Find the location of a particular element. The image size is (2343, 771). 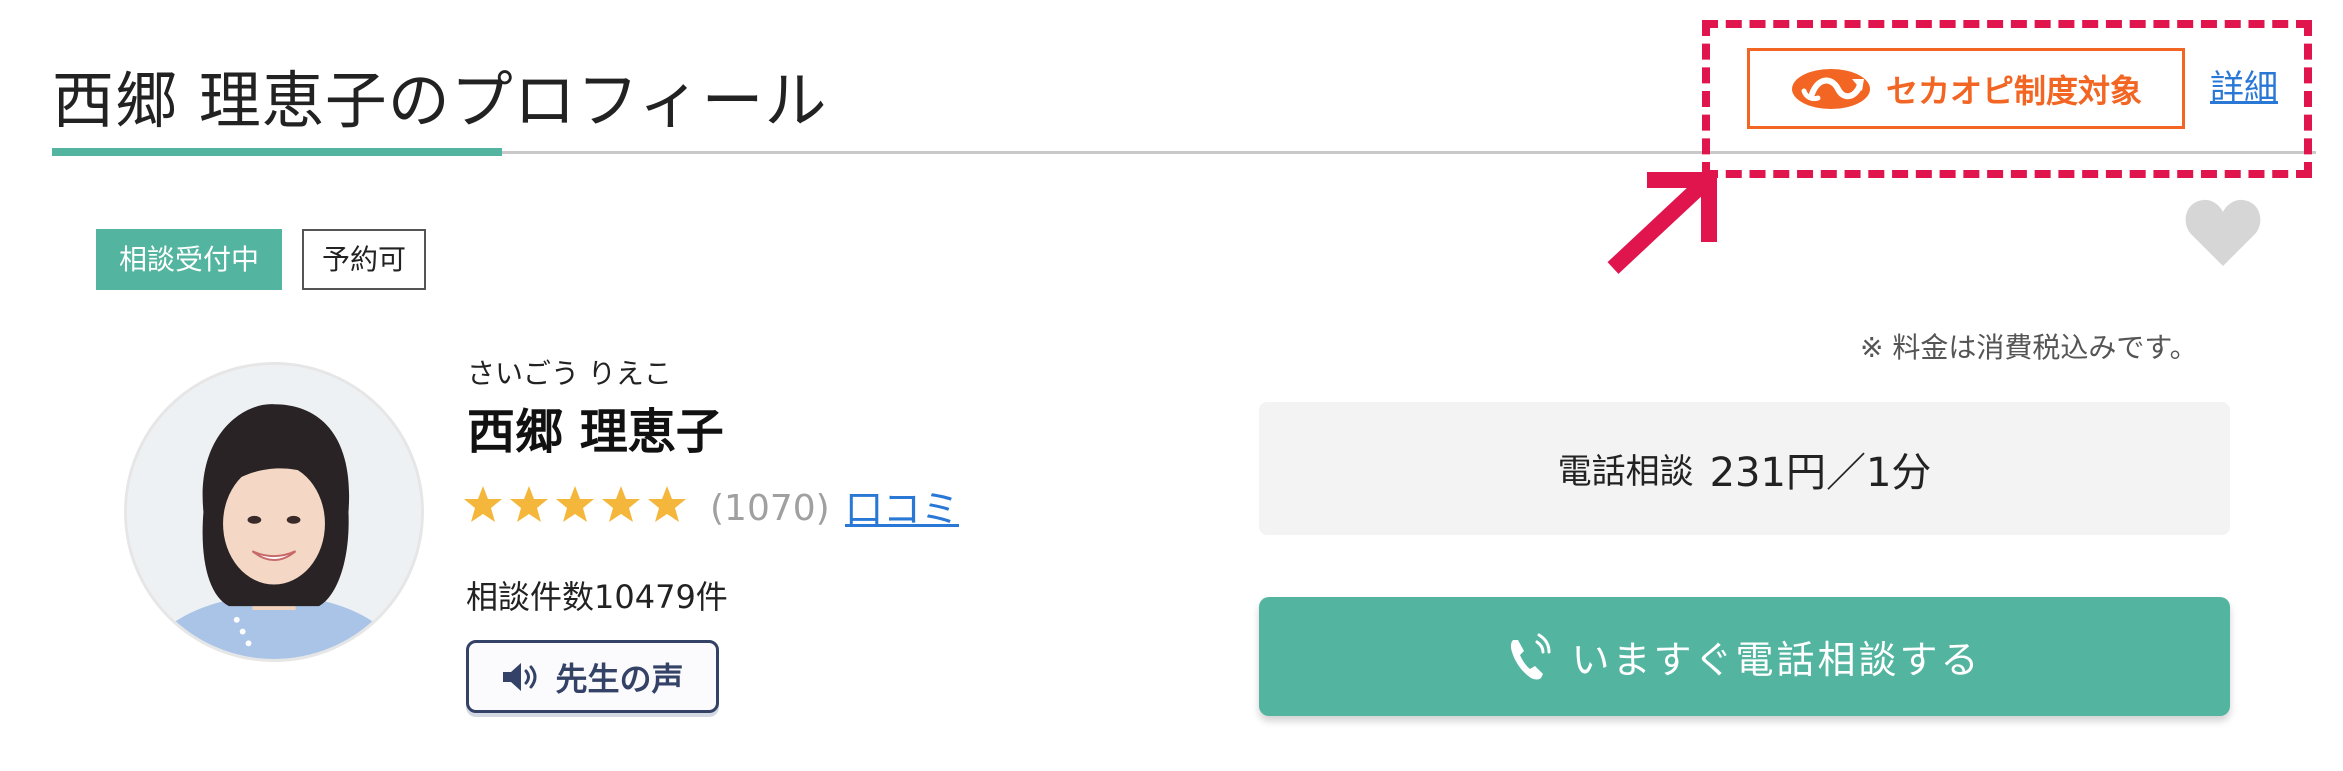

call-now-button: いますぐ電話相談する is located at coordinates (1744, 656).